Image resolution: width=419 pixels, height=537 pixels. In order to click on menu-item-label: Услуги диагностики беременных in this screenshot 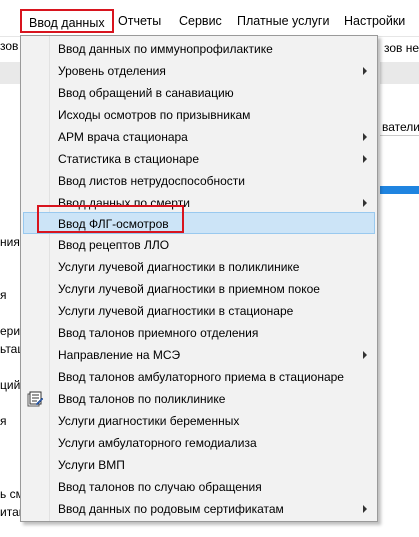, I will do `click(149, 421)`.